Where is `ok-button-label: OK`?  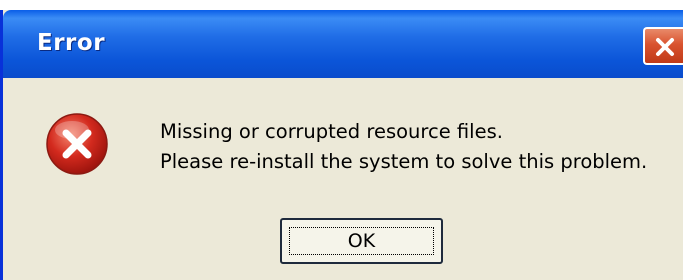
ok-button-label: OK is located at coordinates (361, 241).